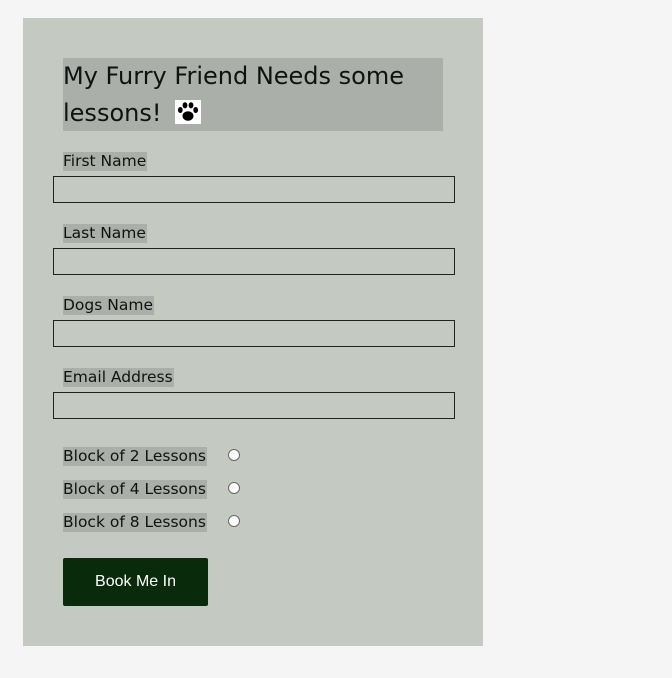 Image resolution: width=672 pixels, height=678 pixels. I want to click on lesson-option-8-label: Block of 8 Lessons, so click(135, 522).